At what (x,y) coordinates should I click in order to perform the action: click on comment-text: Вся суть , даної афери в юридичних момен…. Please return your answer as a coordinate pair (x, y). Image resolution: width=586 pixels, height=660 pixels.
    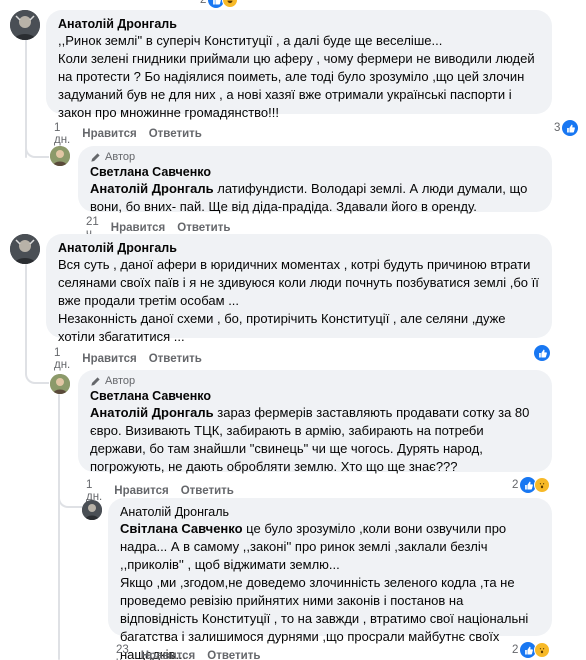
    Looking at the image, I should click on (298, 300).